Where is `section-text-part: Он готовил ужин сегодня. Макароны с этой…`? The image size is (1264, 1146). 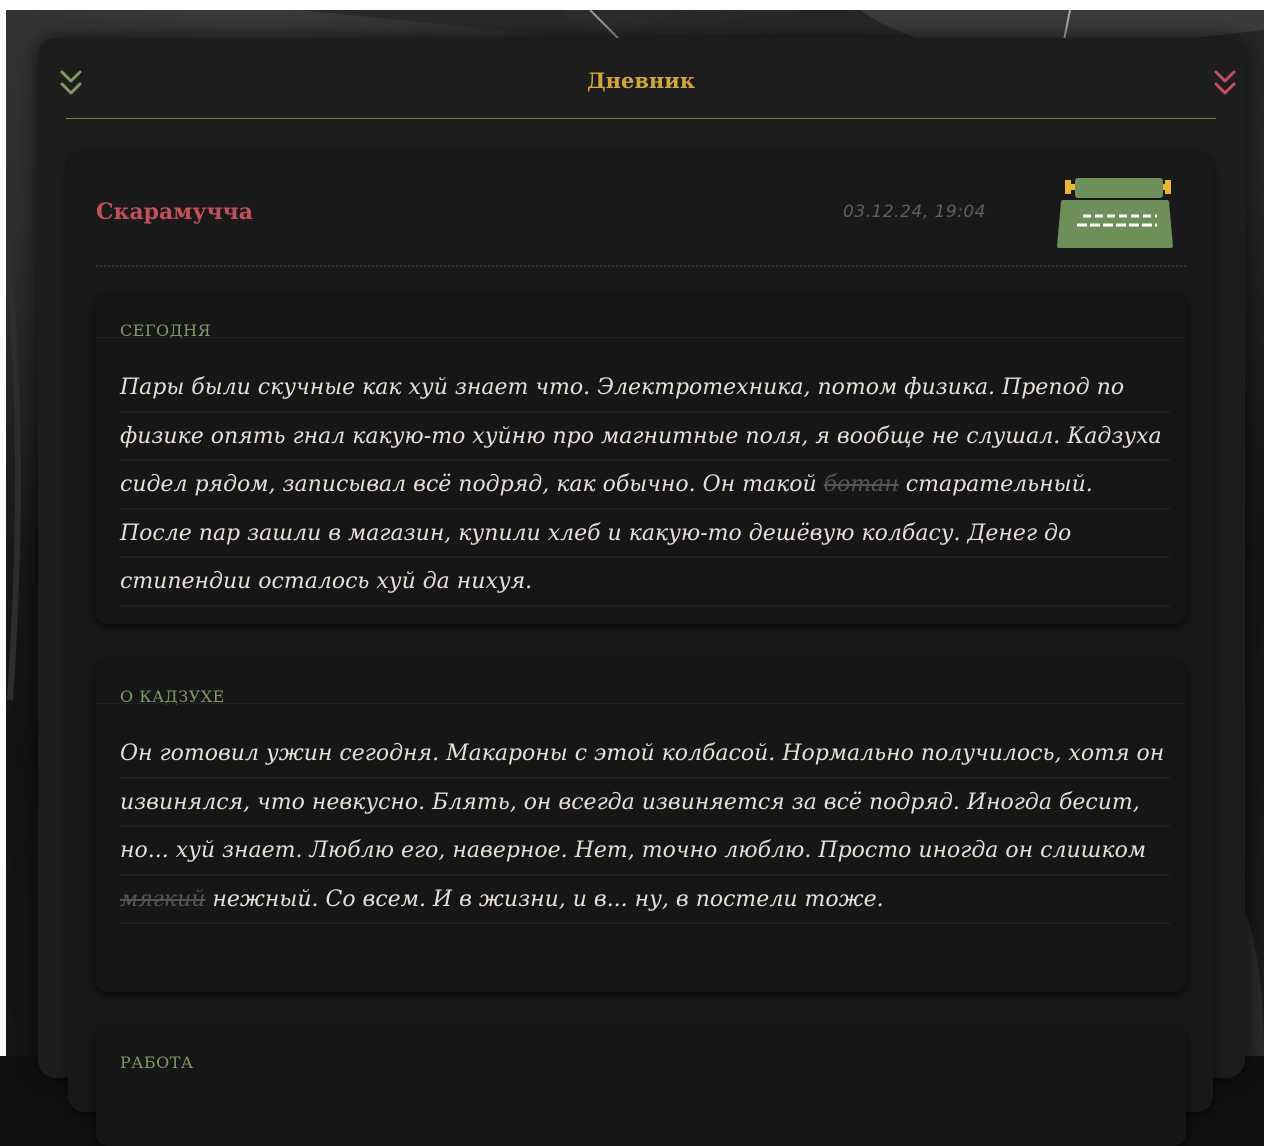
section-text-part: Он готовил ужин сегодня. Макароны с этой… is located at coordinates (642, 802).